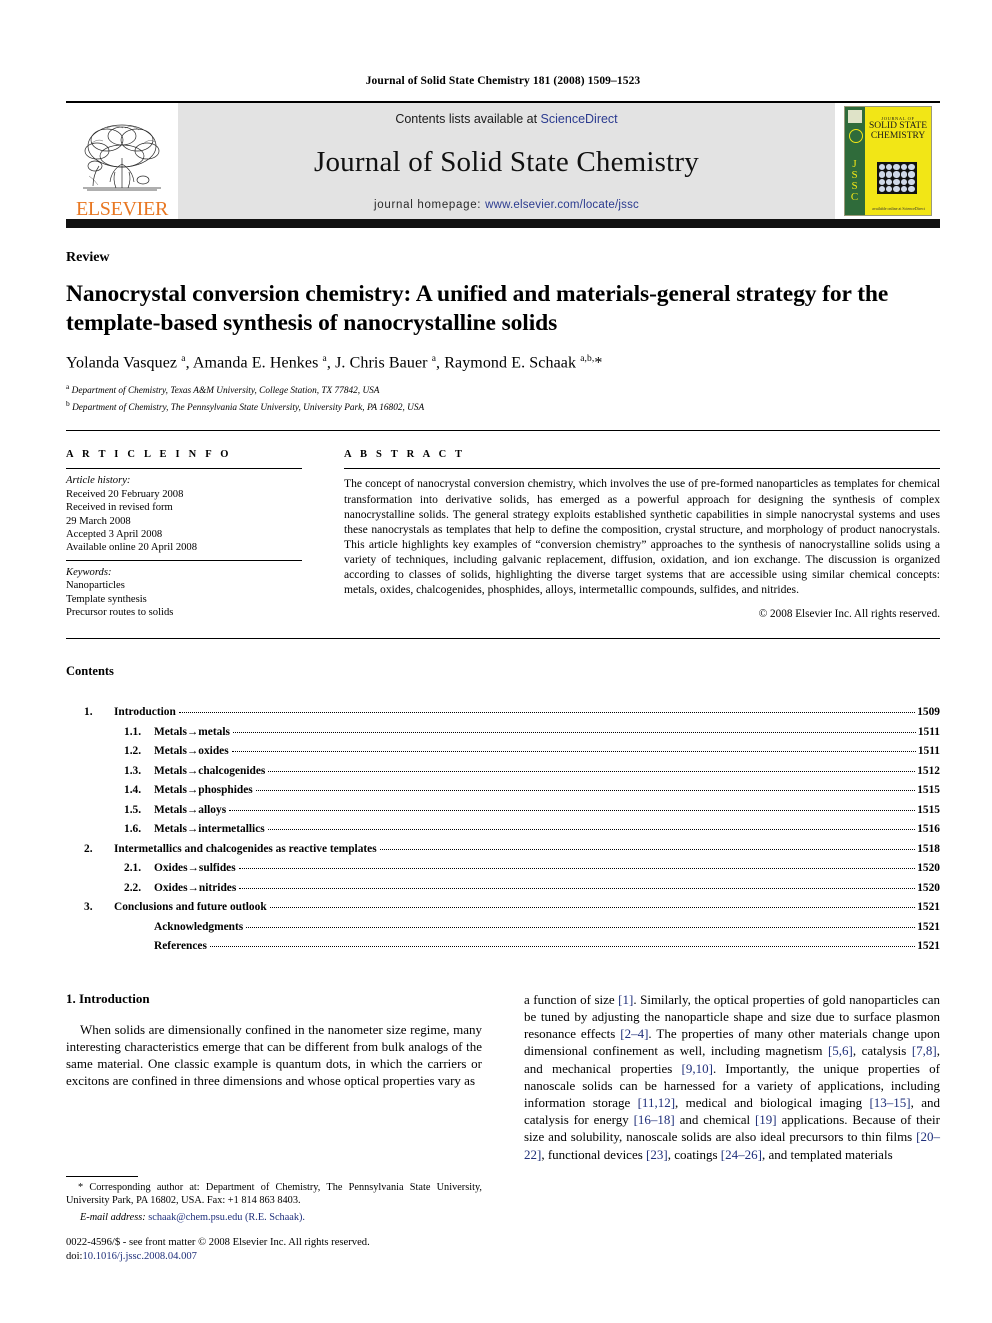 Image resolution: width=992 pixels, height=1323 pixels. Describe the element at coordinates (68, 387) in the screenshot. I see `affiliation-mark-a: a` at that location.